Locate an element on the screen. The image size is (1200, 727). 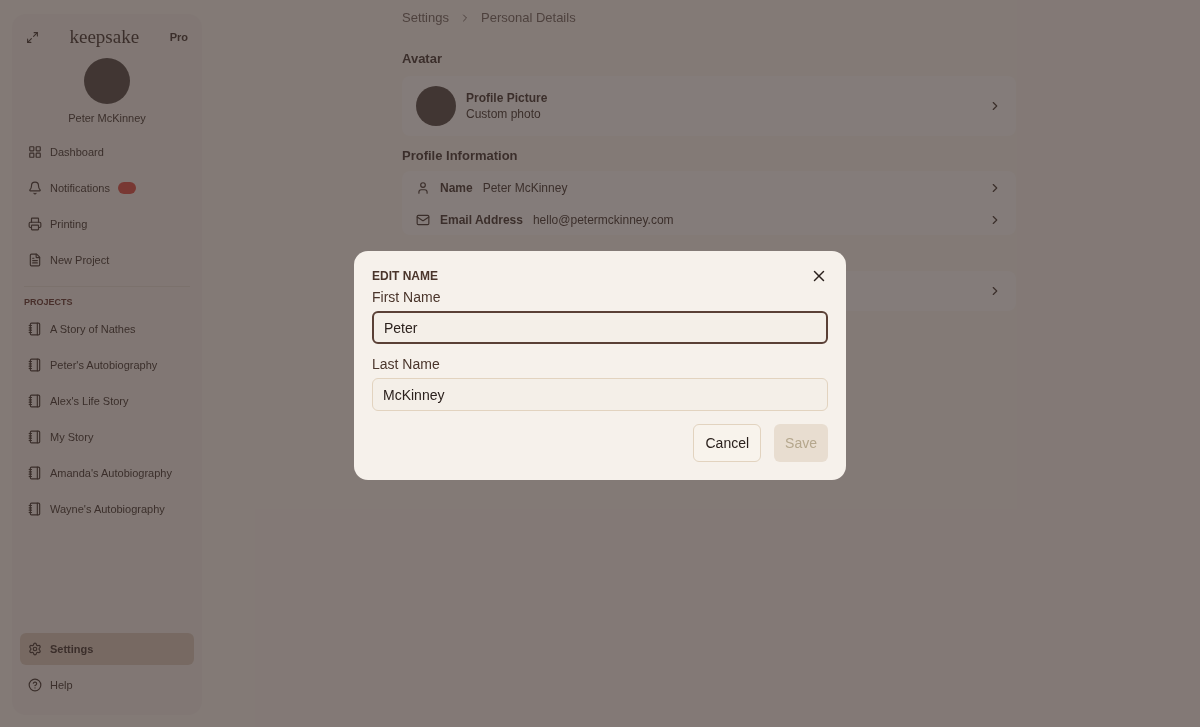
nav-item: Dashboard is located at coordinates (107, 152).